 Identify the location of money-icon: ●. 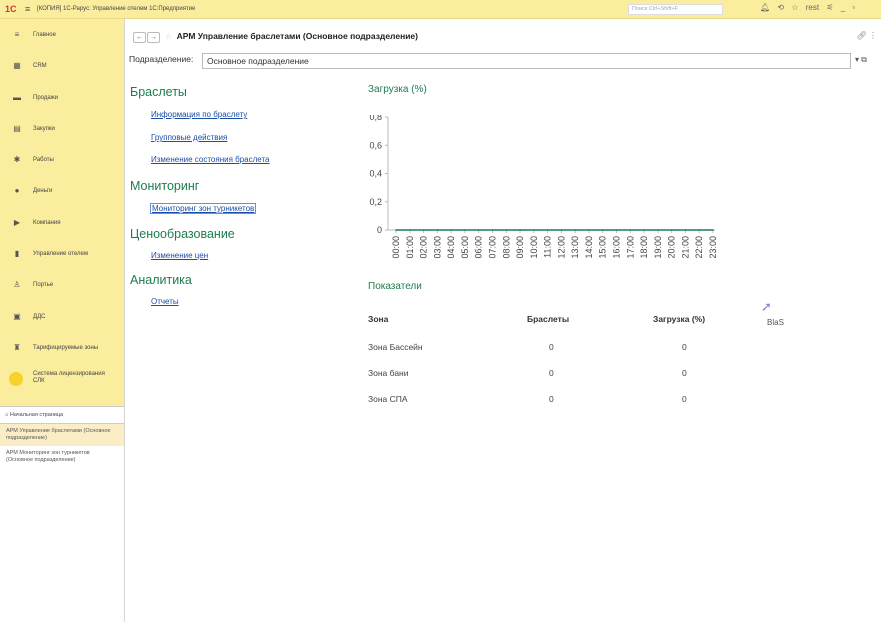
(17, 191).